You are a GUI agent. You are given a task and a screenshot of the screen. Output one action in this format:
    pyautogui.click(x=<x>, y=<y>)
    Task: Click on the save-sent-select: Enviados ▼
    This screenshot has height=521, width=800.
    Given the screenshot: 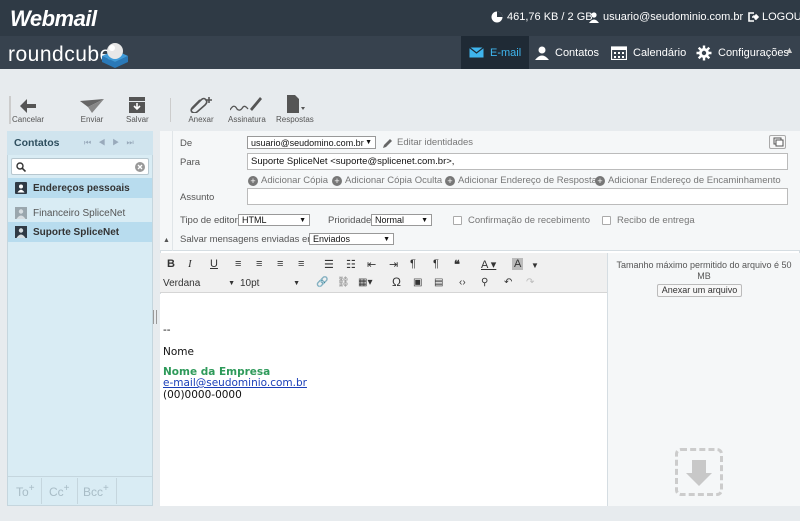 What is the action you would take?
    pyautogui.click(x=351, y=239)
    